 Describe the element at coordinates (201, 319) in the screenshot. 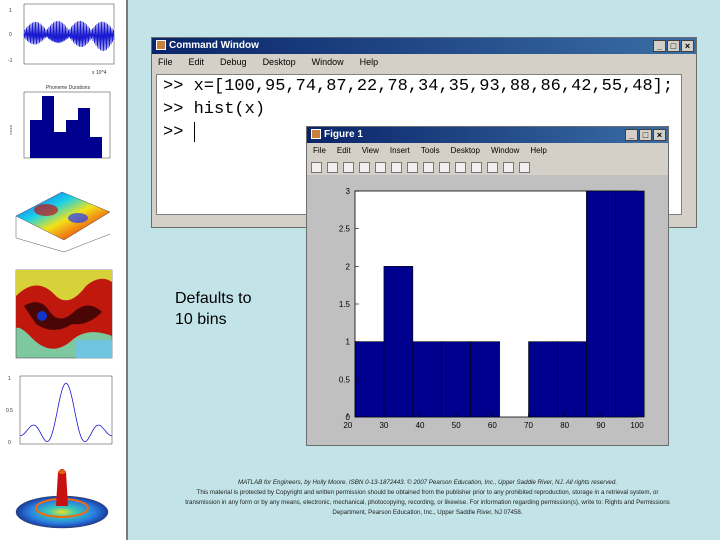

I see `caption-line-2: 10 bins` at that location.